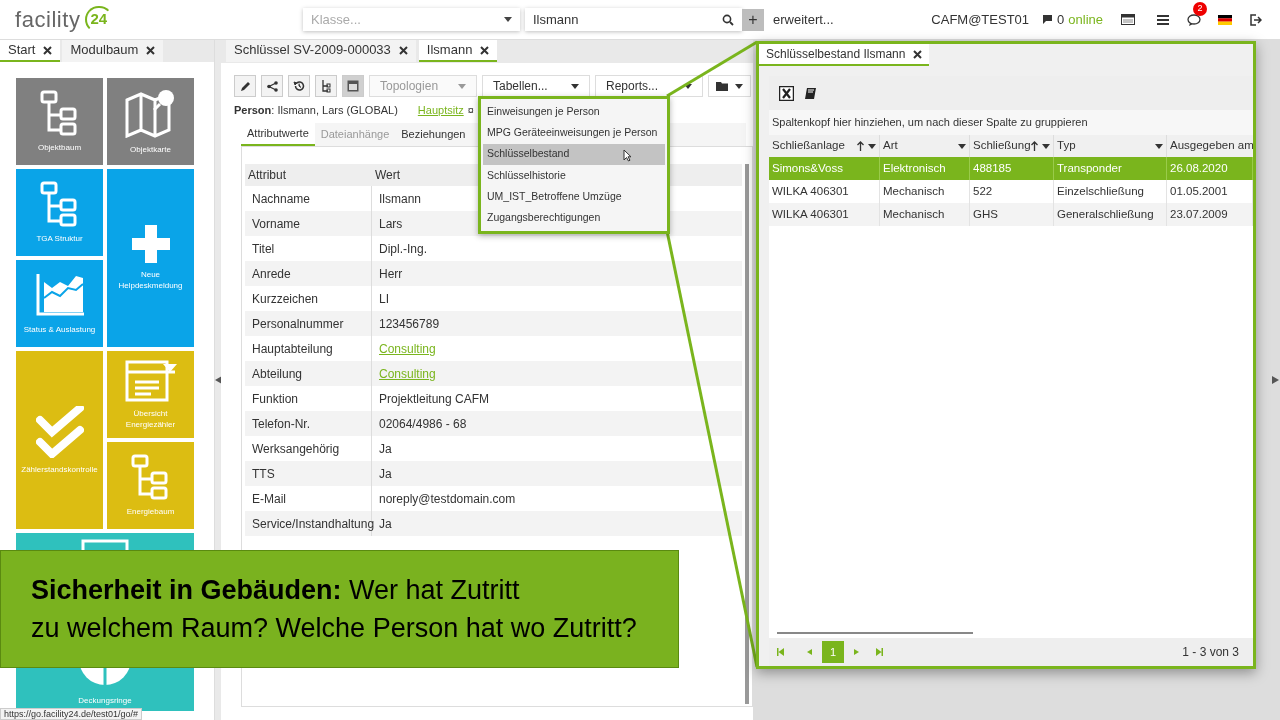 The width and height of the screenshot is (1280, 720). I want to click on share-icon, so click(272, 86).